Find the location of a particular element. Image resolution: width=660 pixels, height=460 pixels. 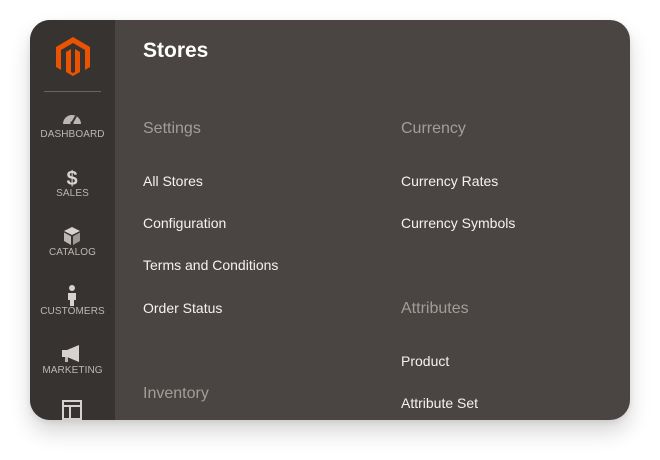

sidebar-item-label: CATALOG is located at coordinates (72, 252).